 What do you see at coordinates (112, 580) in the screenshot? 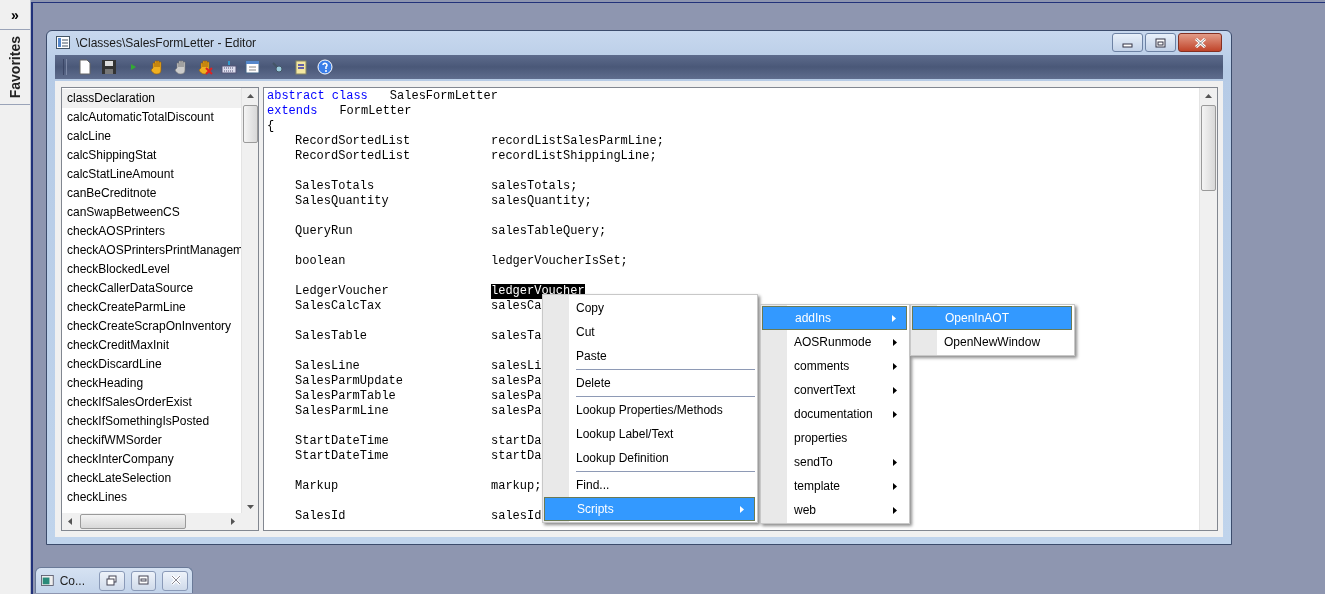
I see `restore-button` at bounding box center [112, 580].